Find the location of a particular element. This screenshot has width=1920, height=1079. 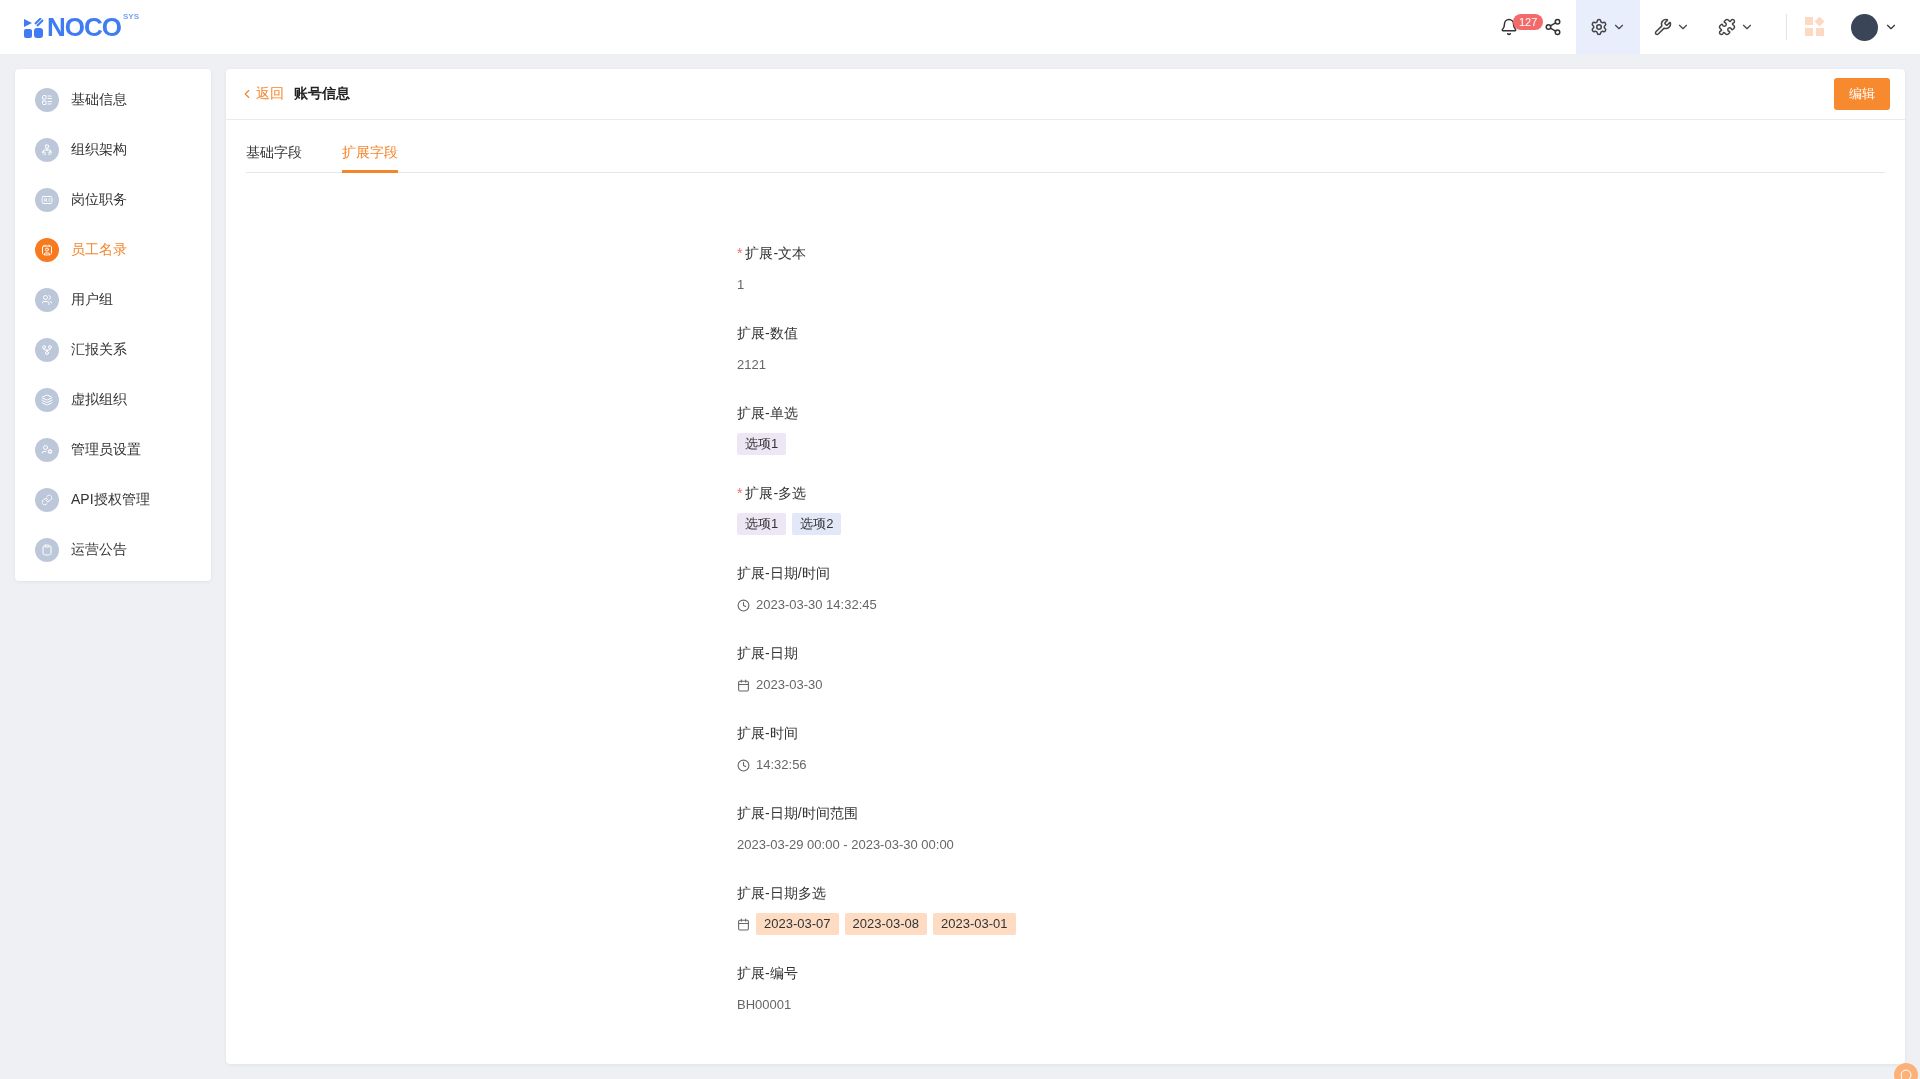

settings-menu is located at coordinates (1608, 27).